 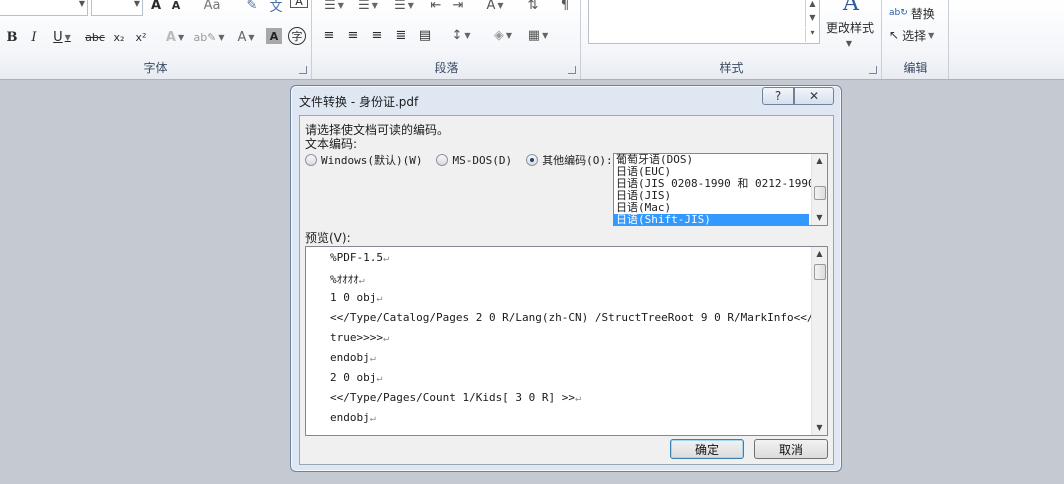 I want to click on font-color-icon: A ▼, so click(x=246, y=37).